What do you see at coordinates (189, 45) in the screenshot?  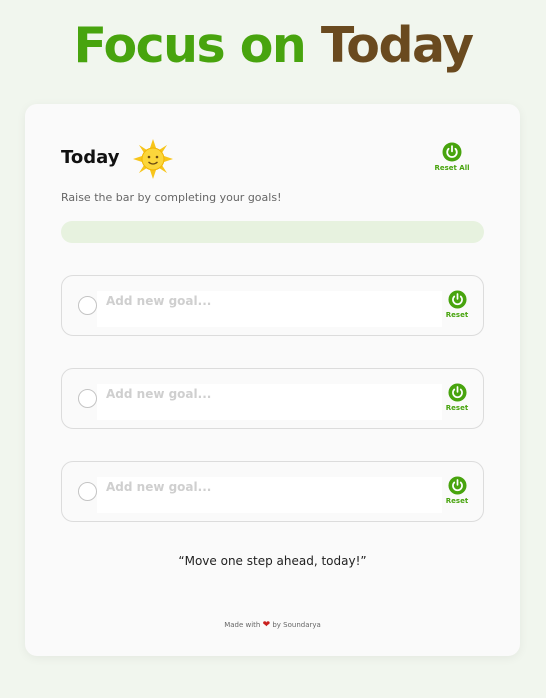 I see `title-word-focus: Focus on` at bounding box center [189, 45].